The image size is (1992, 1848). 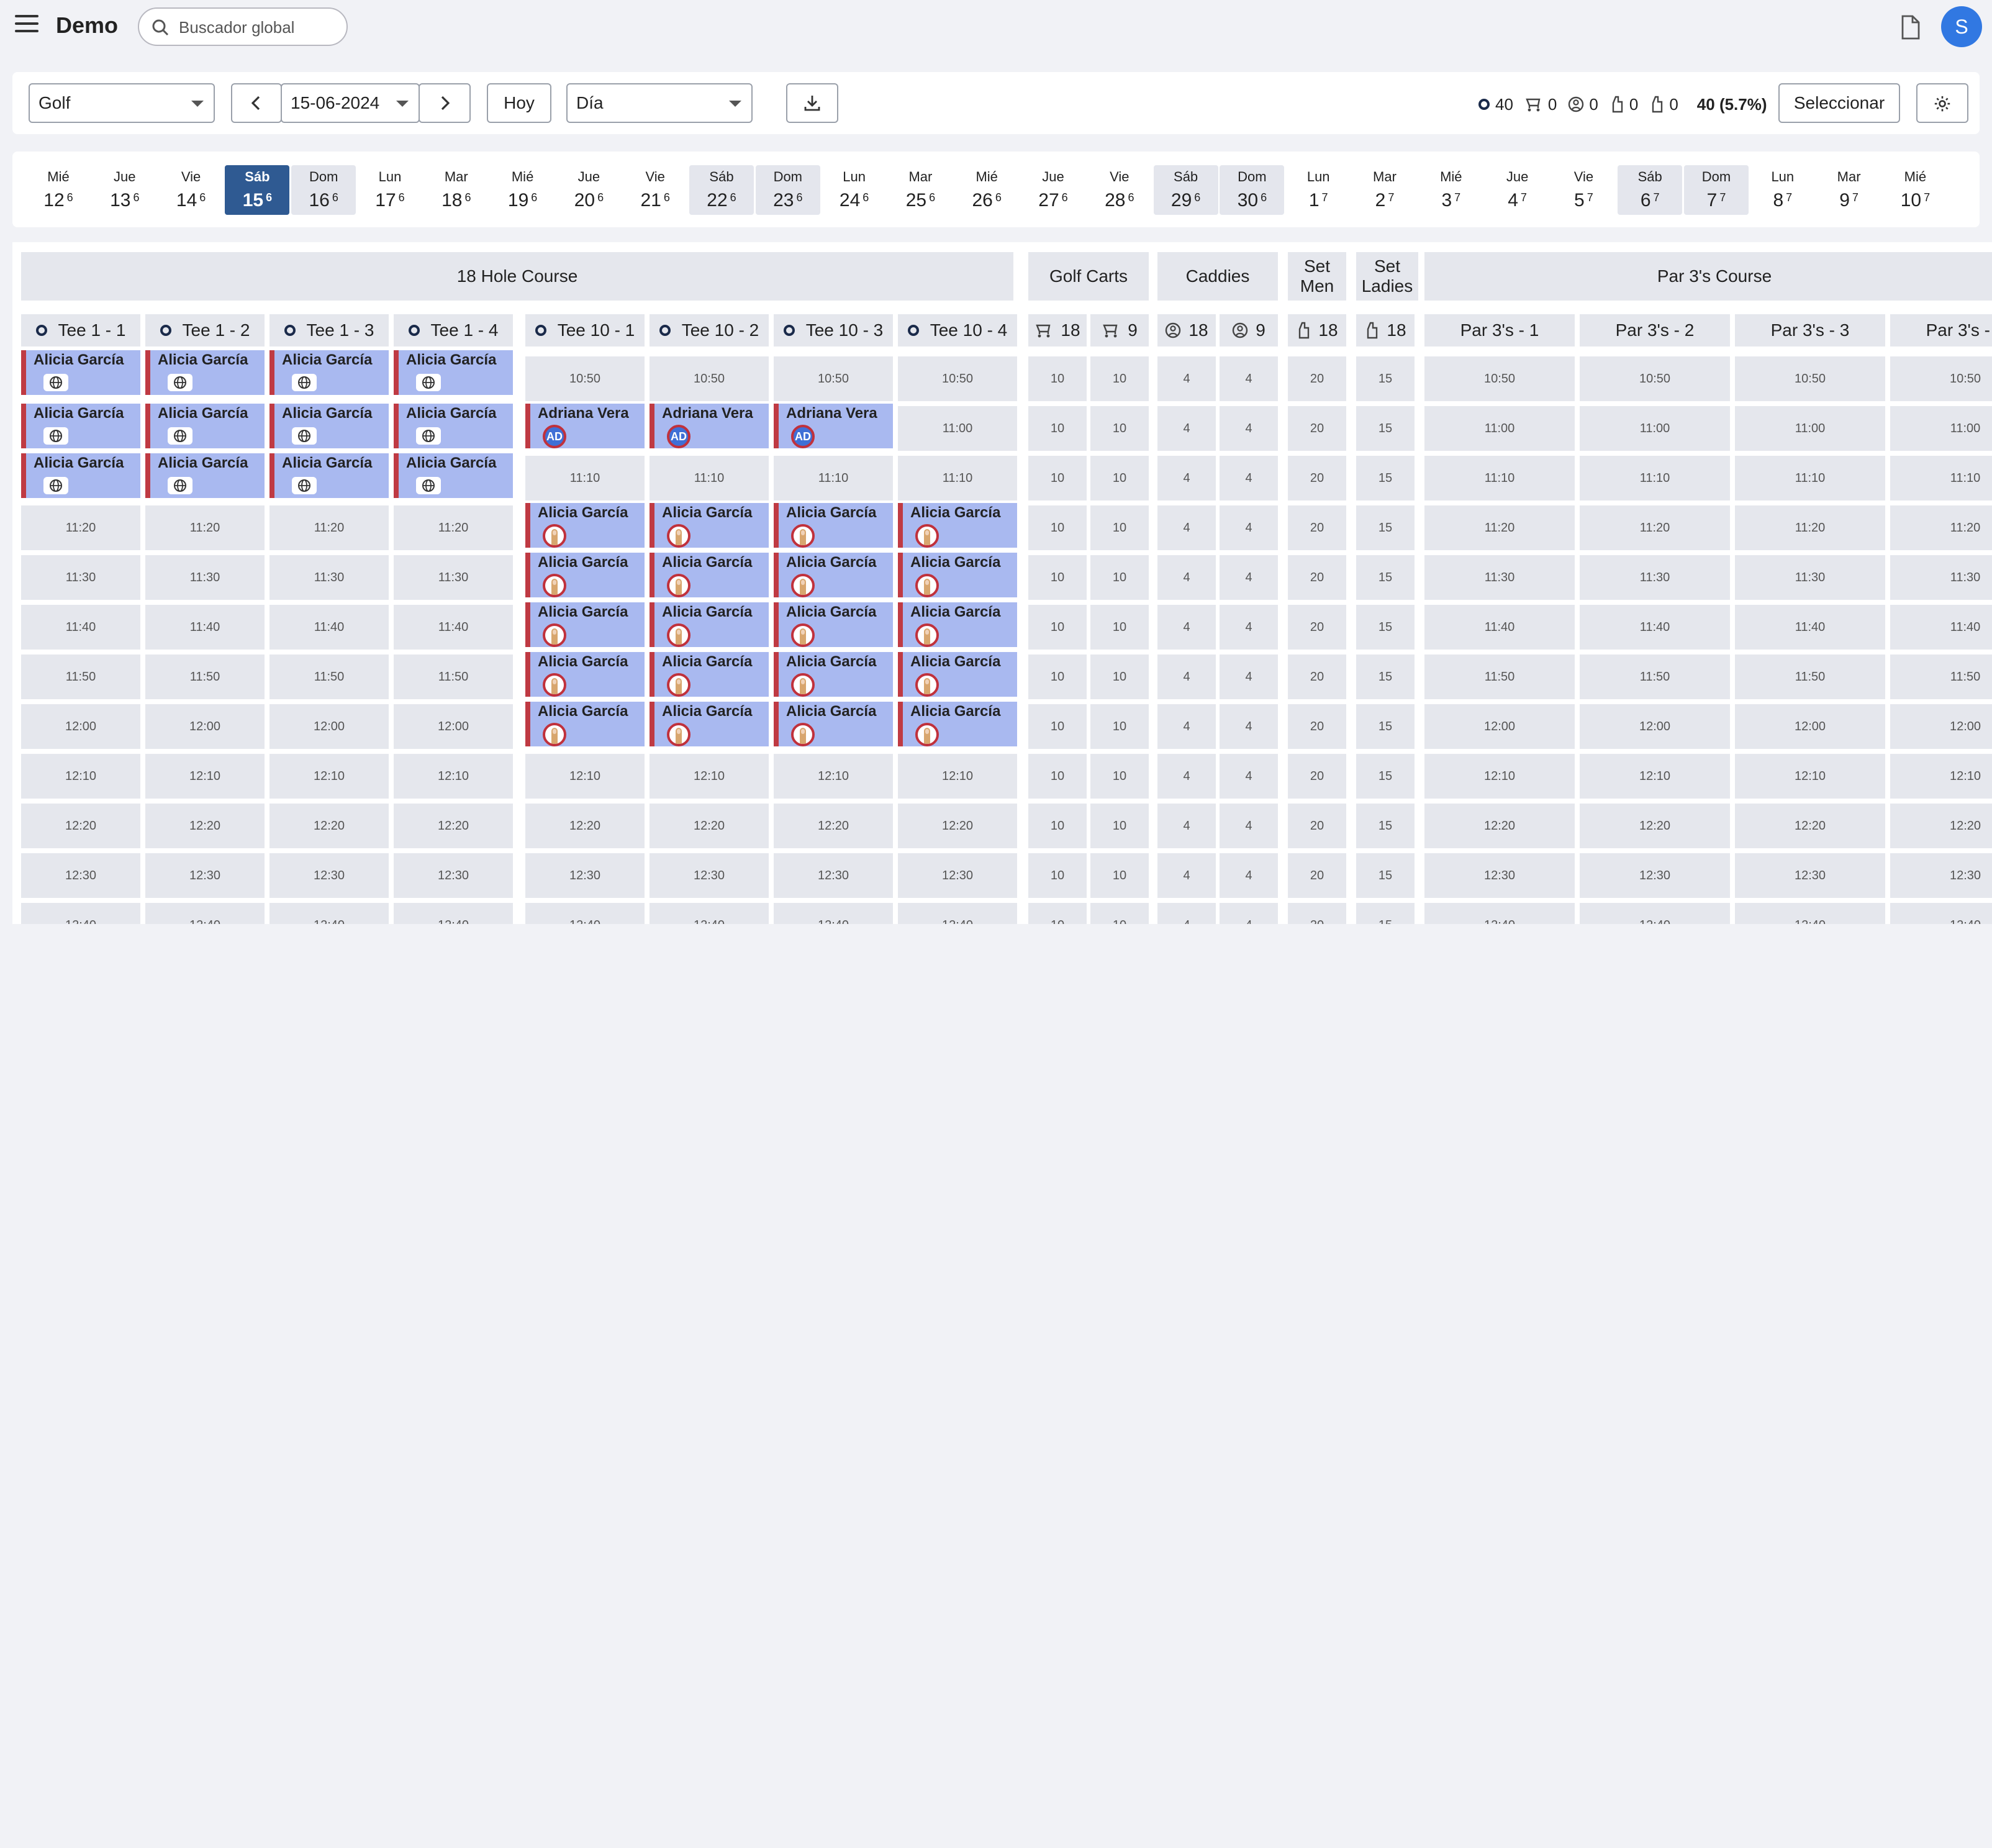 What do you see at coordinates (721, 190) in the screenshot?
I see `day-22-6: Sáb 22 6` at bounding box center [721, 190].